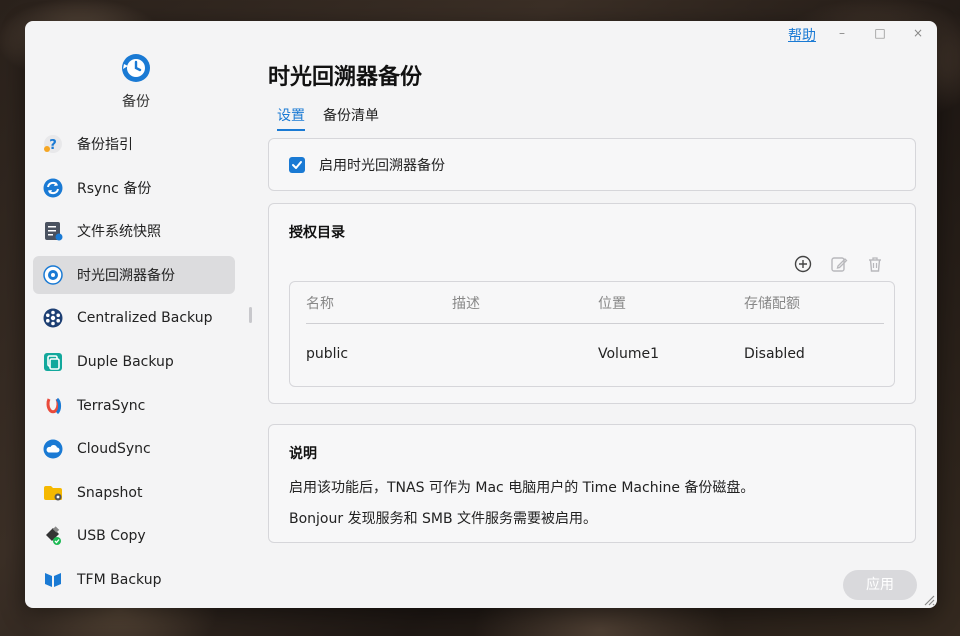  What do you see at coordinates (114, 188) in the screenshot?
I see `sidebar-item-label: Rsync 备份` at bounding box center [114, 188].